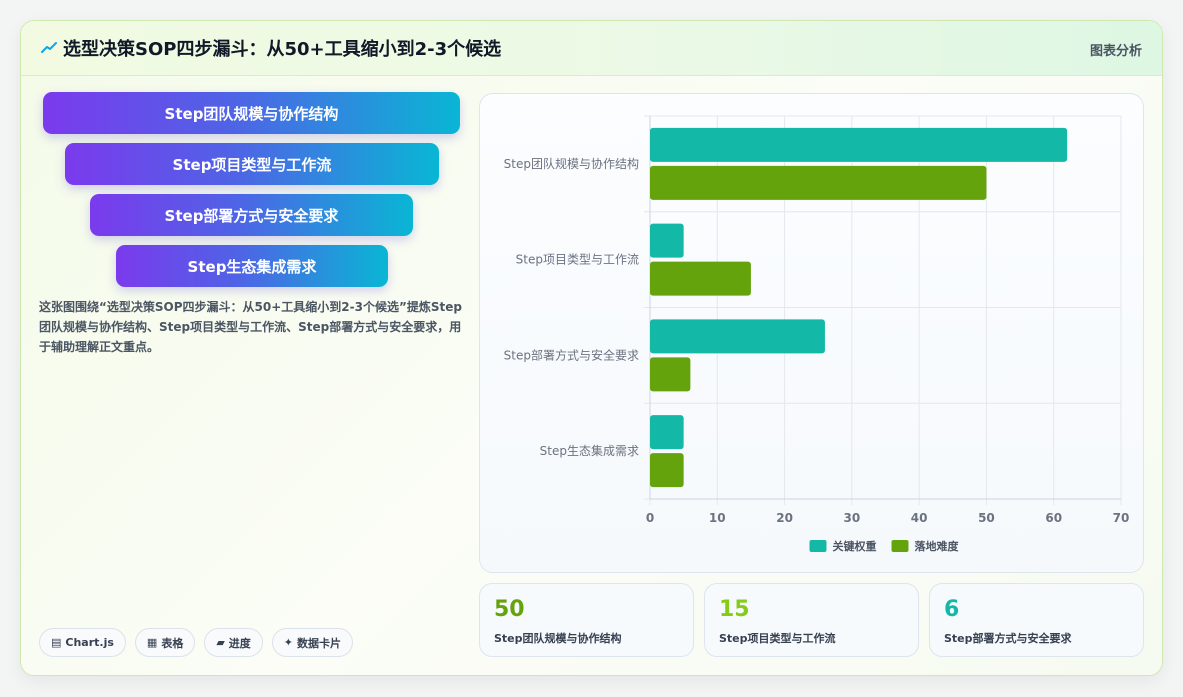  What do you see at coordinates (589, 450) in the screenshot?
I see `y-tick-label: Step生态集成需求` at bounding box center [589, 450].